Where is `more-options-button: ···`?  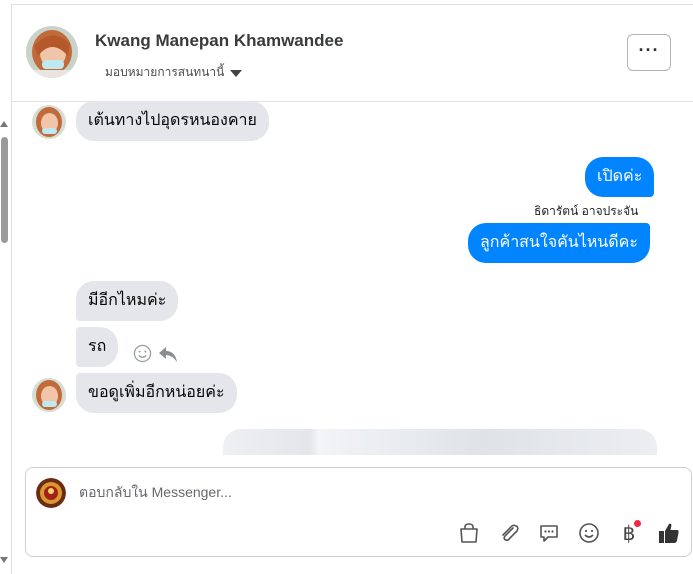
more-options-button: ··· is located at coordinates (649, 52).